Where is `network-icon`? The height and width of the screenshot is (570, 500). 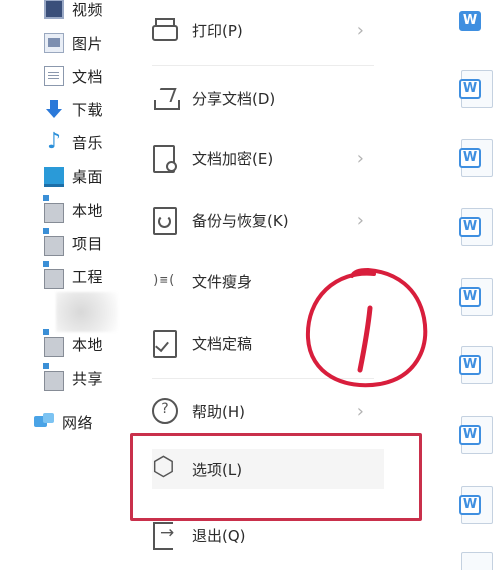
network-icon is located at coordinates (44, 422).